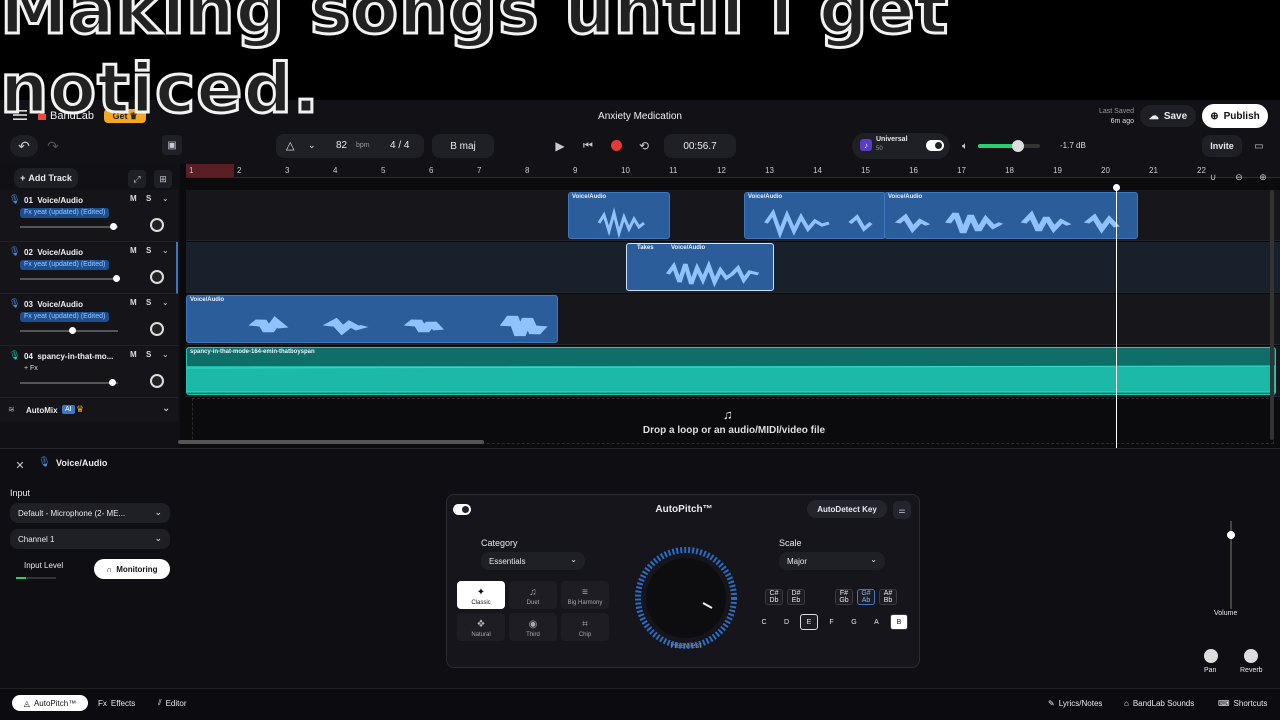 This screenshot has height=720, width=1280. What do you see at coordinates (533, 561) in the screenshot?
I see `category-select: Essentials ⌄` at bounding box center [533, 561].